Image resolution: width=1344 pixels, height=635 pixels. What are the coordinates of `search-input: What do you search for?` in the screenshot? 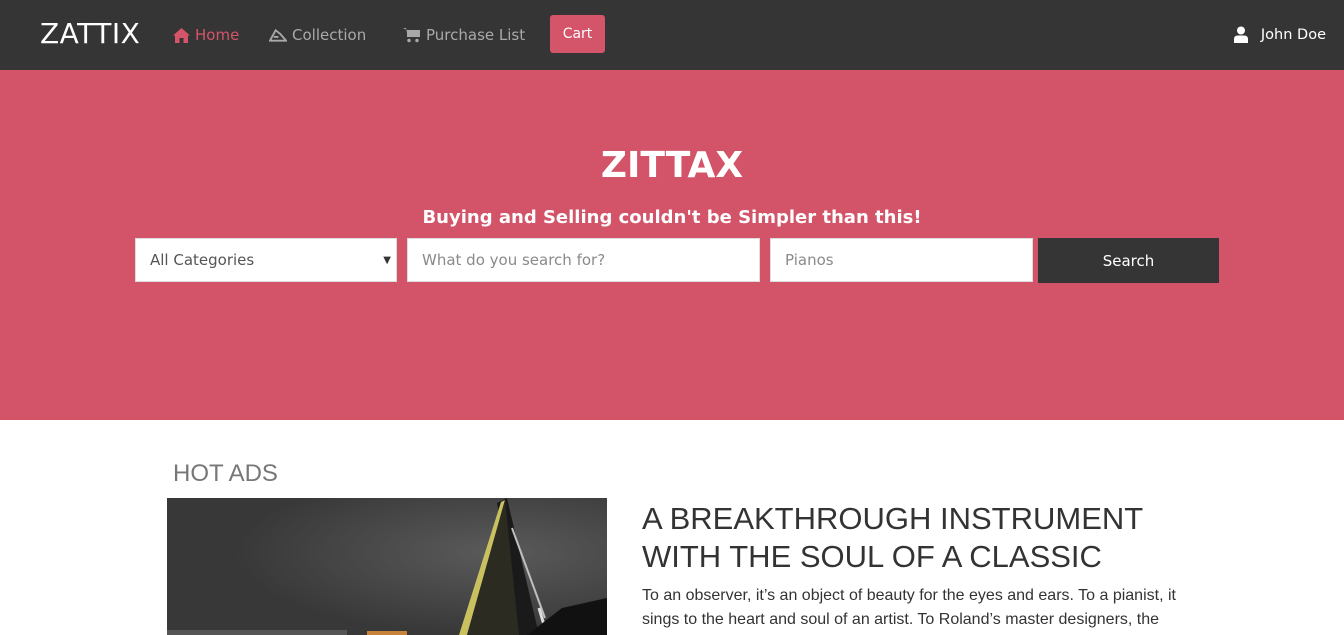 It's located at (583, 260).